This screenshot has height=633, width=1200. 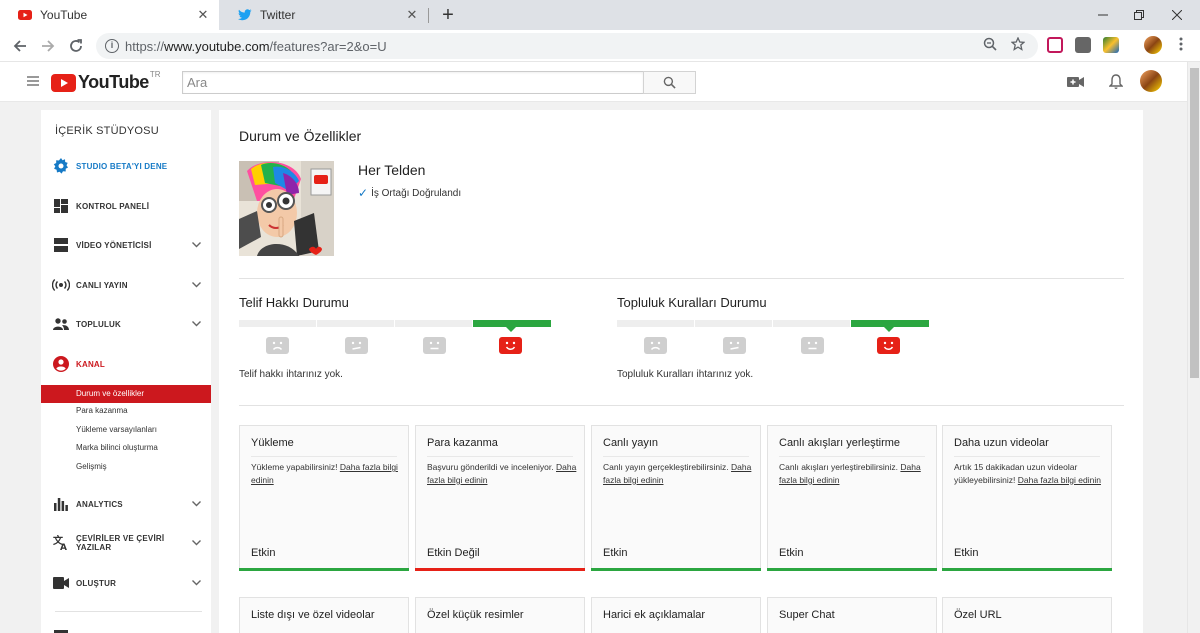 I want to click on learn-more-link: Daha fazla bilgi edinin, so click(x=1059, y=480).